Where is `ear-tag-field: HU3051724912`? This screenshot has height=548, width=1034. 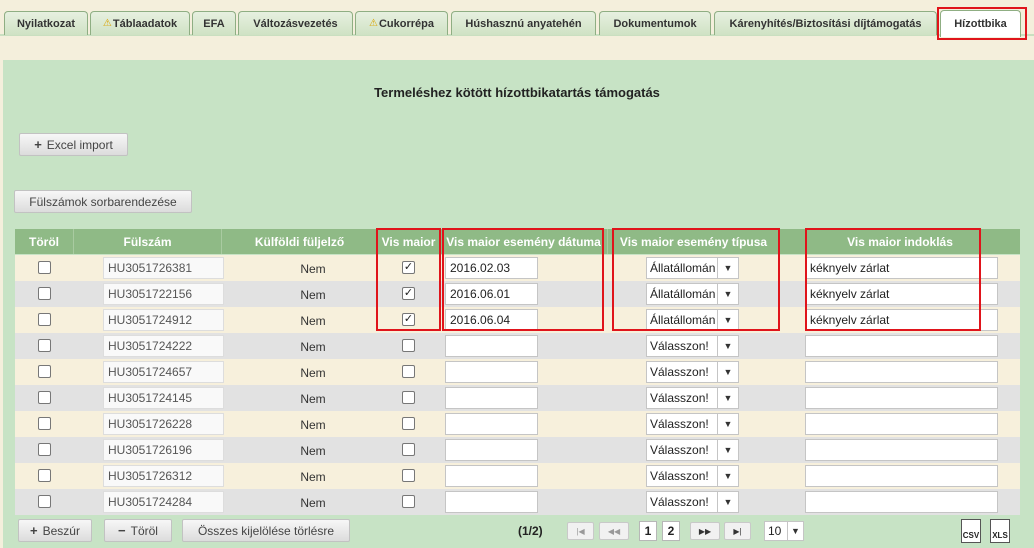
ear-tag-field: HU3051724912 is located at coordinates (163, 320).